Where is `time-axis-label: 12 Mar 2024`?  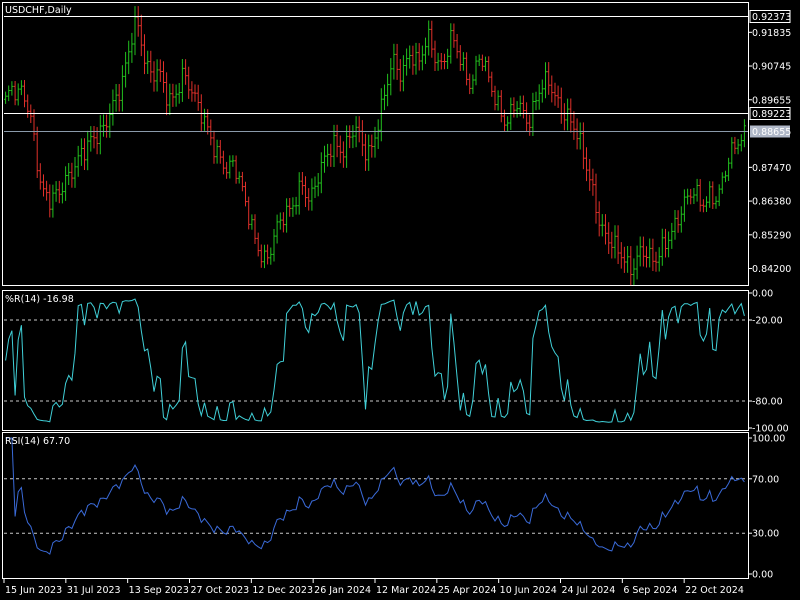 time-axis-label: 12 Mar 2024 is located at coordinates (406, 590).